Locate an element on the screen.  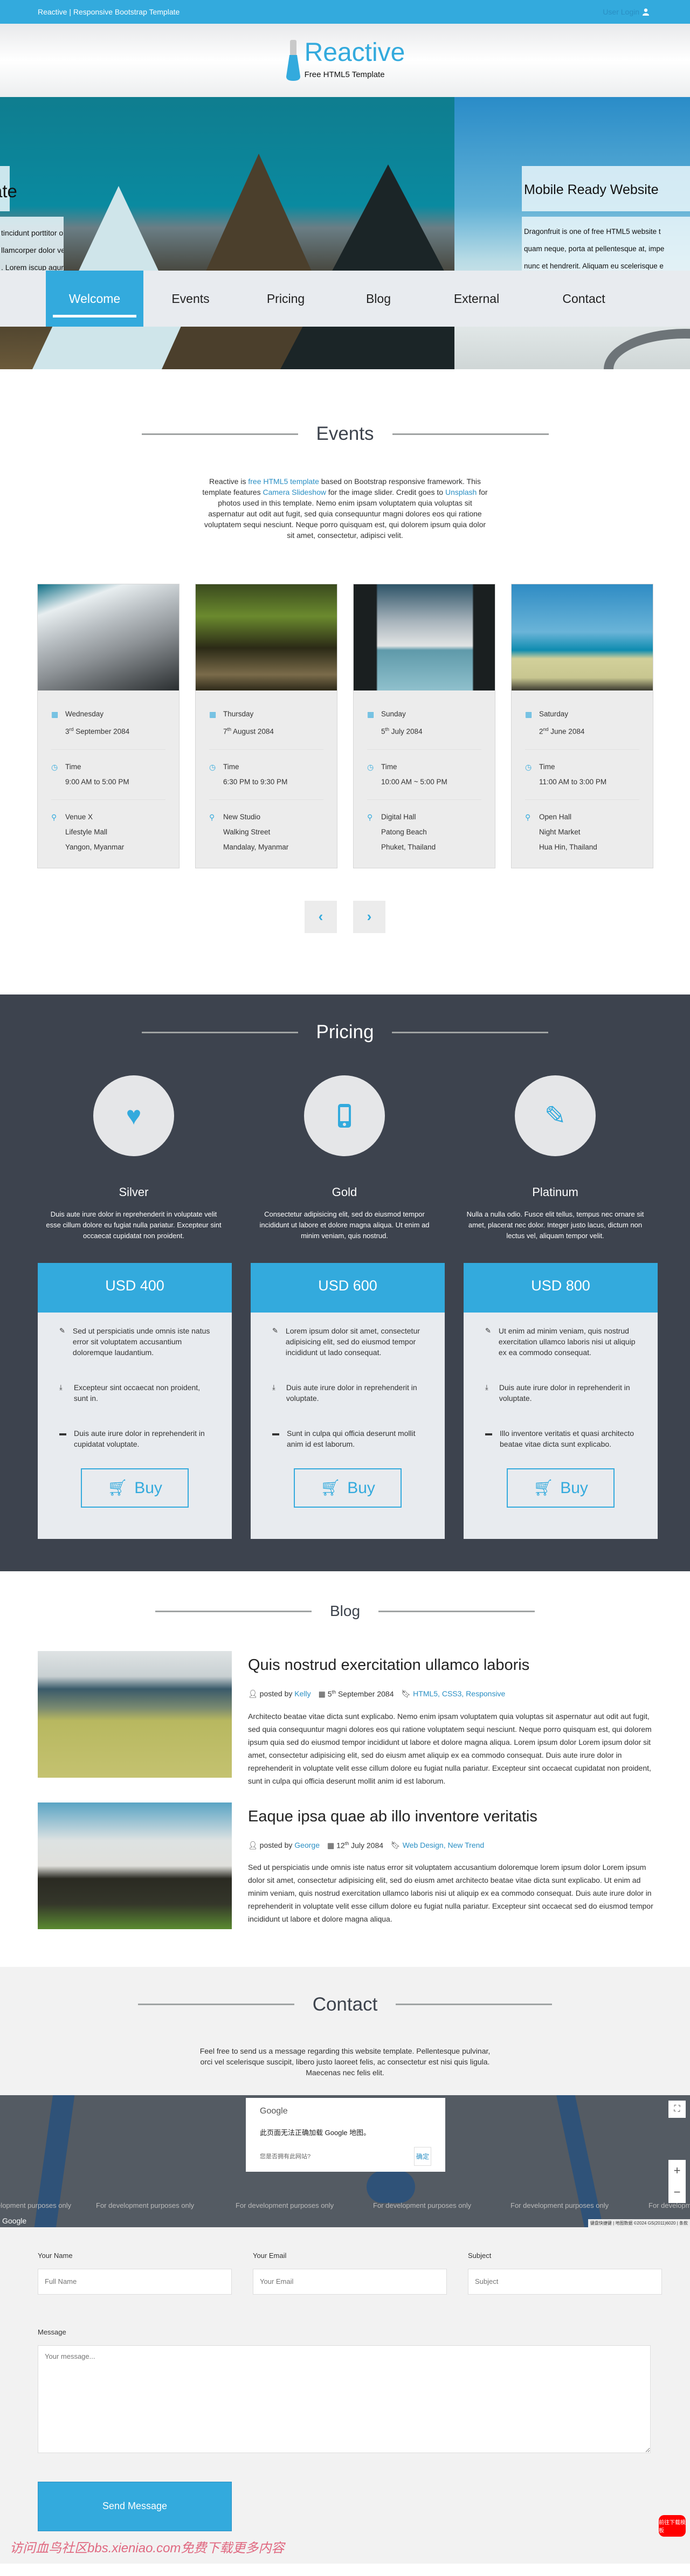
caption-title-right: Mobile Ready Website is located at coordinates (606, 188).